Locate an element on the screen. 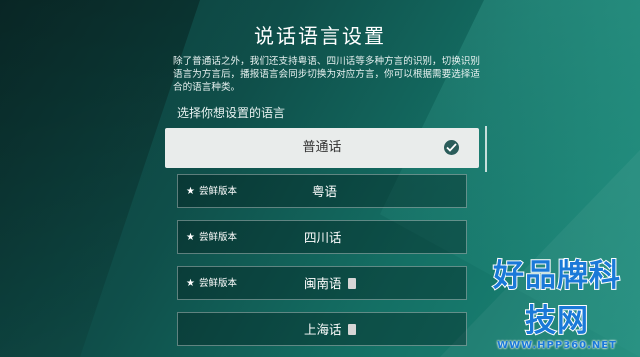 This screenshot has height=357, width=640. language-option-sichuanese: ★ 尝鲜版本 四川话 is located at coordinates (322, 237).